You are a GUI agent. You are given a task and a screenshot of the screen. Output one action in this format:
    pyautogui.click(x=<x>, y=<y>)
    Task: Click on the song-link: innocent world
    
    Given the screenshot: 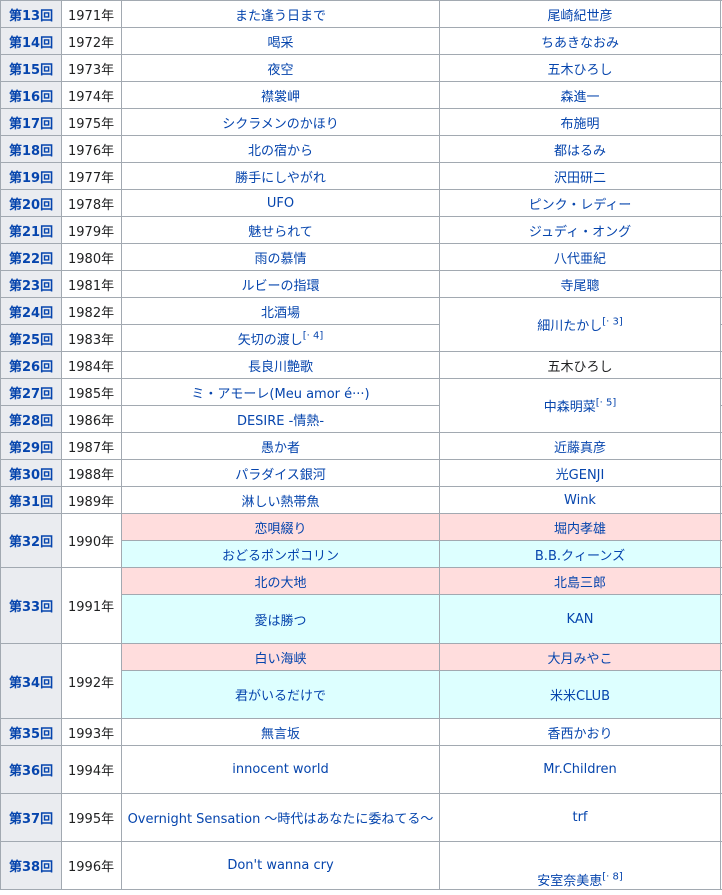 What is the action you would take?
    pyautogui.click(x=280, y=769)
    